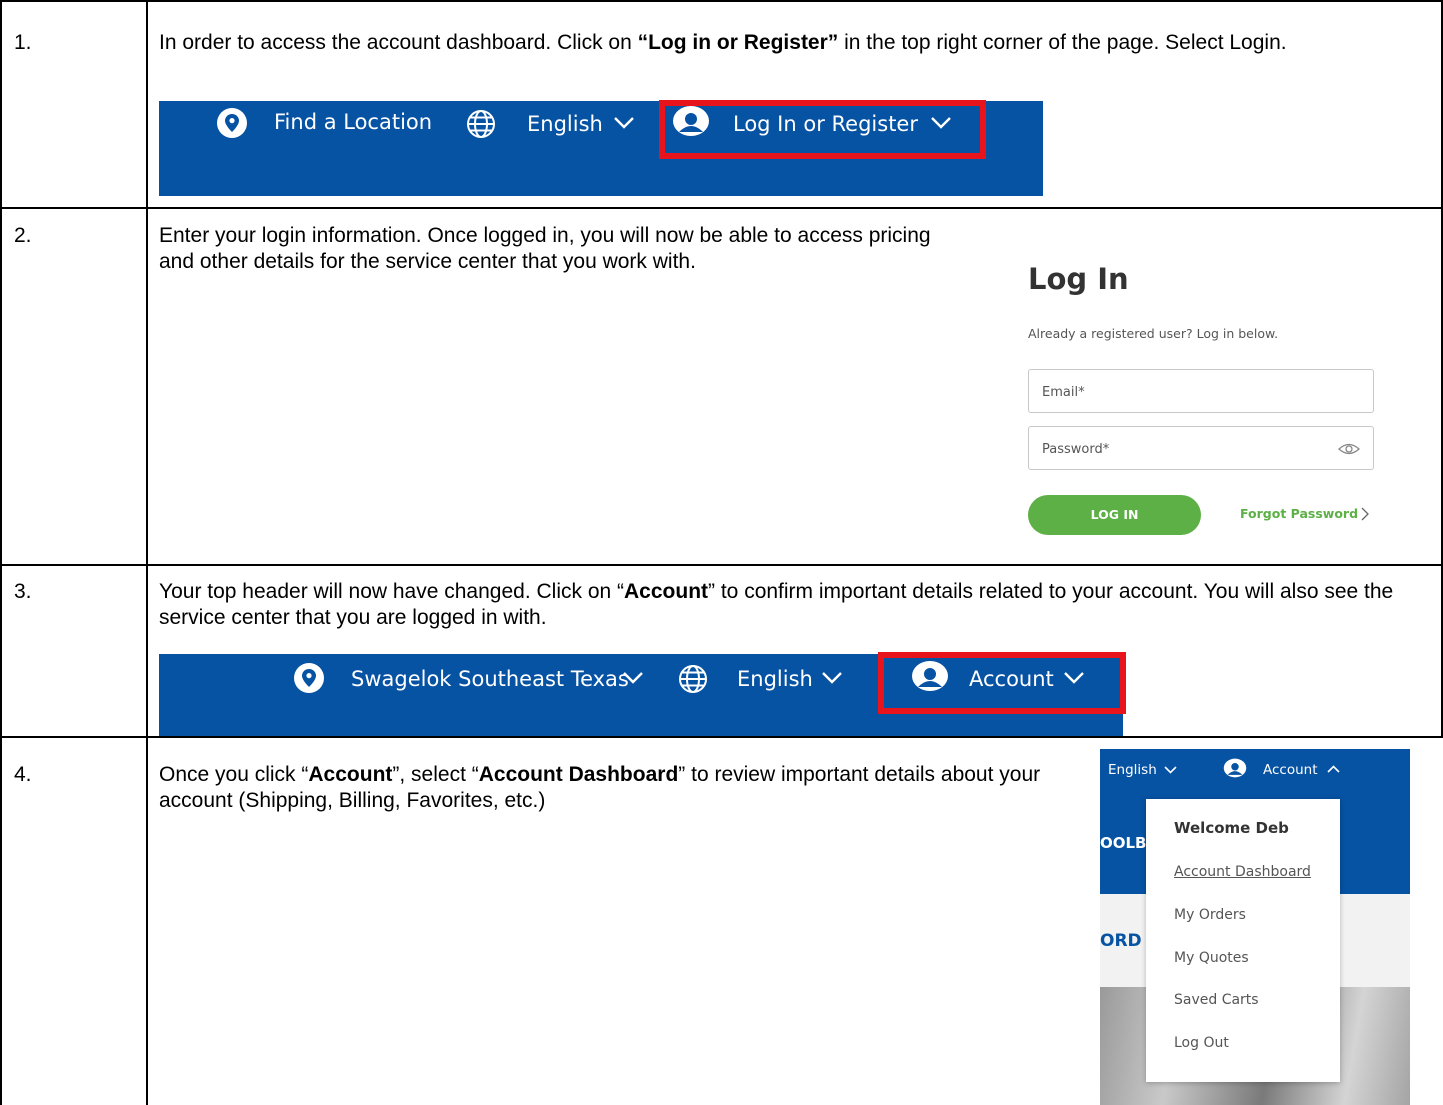 The width and height of the screenshot is (1443, 1105). I want to click on instruction-emphasis: Account Dashboard, so click(578, 774).